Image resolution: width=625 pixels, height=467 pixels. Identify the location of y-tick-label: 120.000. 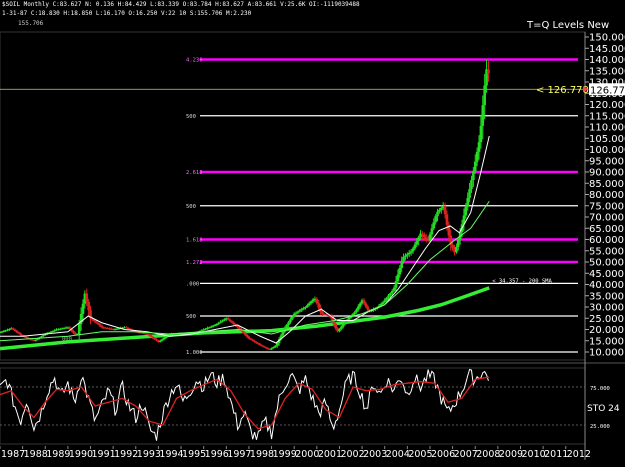
(607, 105).